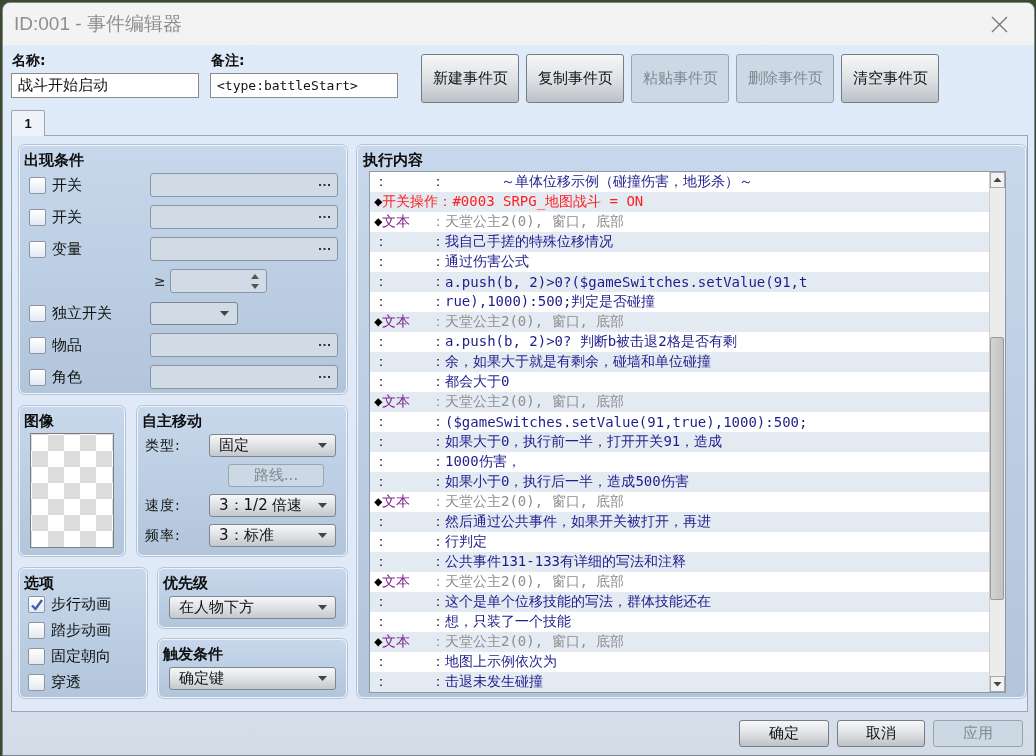 This screenshot has width=1036, height=756. Describe the element at coordinates (66, 682) in the screenshot. I see `checkbox-label: 穿透` at that location.